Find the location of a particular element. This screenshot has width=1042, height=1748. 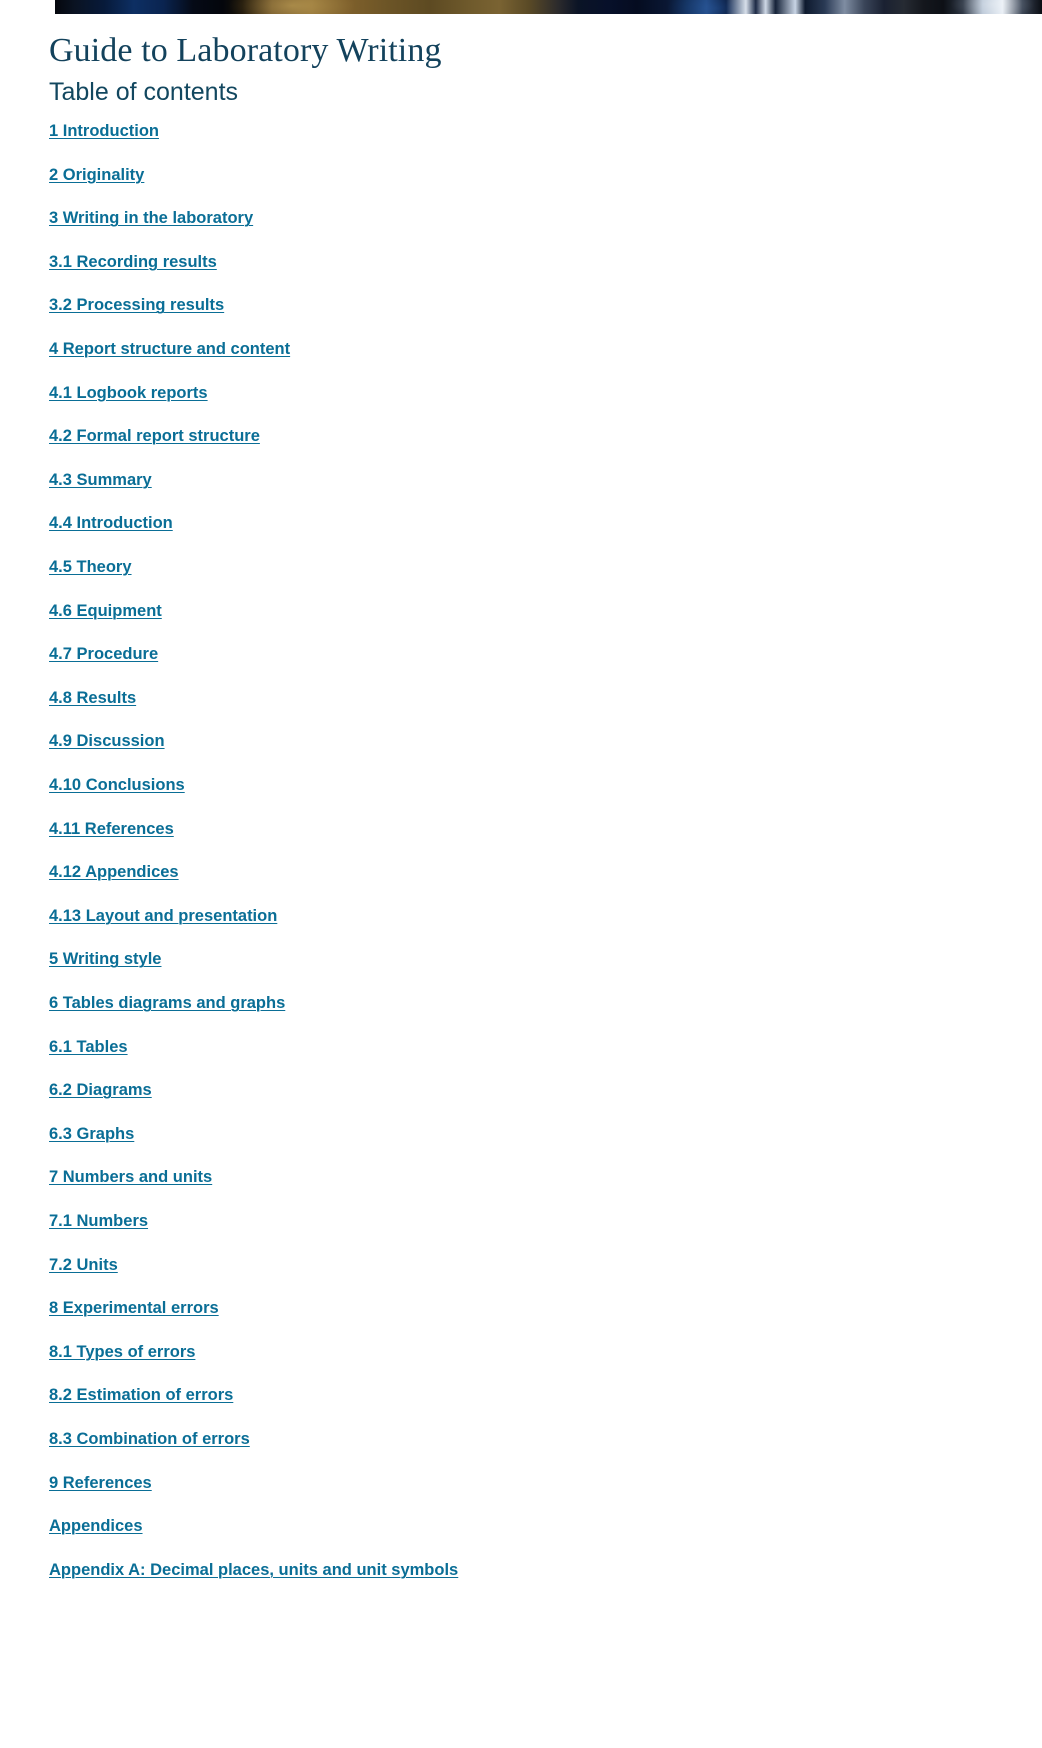

toc-link: 3.2 Processing results is located at coordinates (136, 305).